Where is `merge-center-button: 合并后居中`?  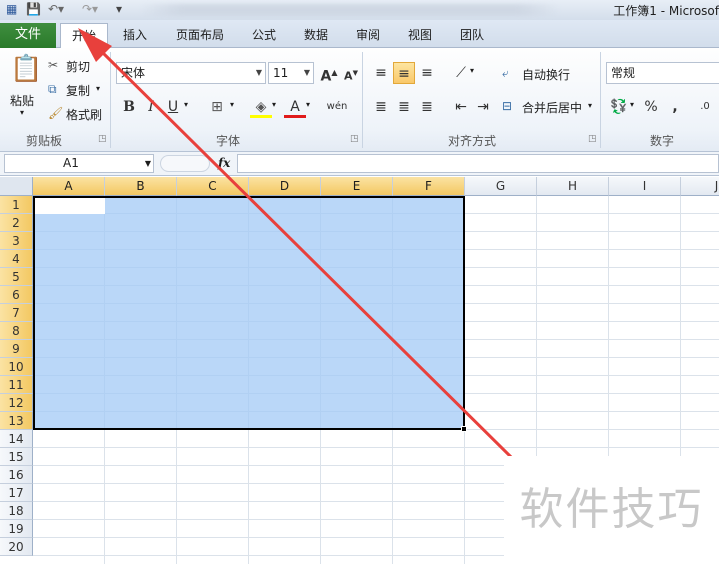 merge-center-button: 合并后居中 is located at coordinates (552, 107).